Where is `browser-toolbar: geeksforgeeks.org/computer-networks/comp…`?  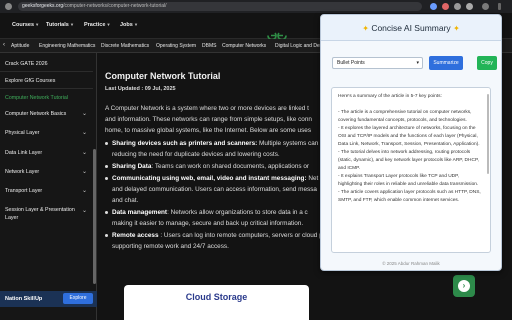 browser-toolbar: geeksforgeeks.org/computer-networks/comp… is located at coordinates (256, 6).